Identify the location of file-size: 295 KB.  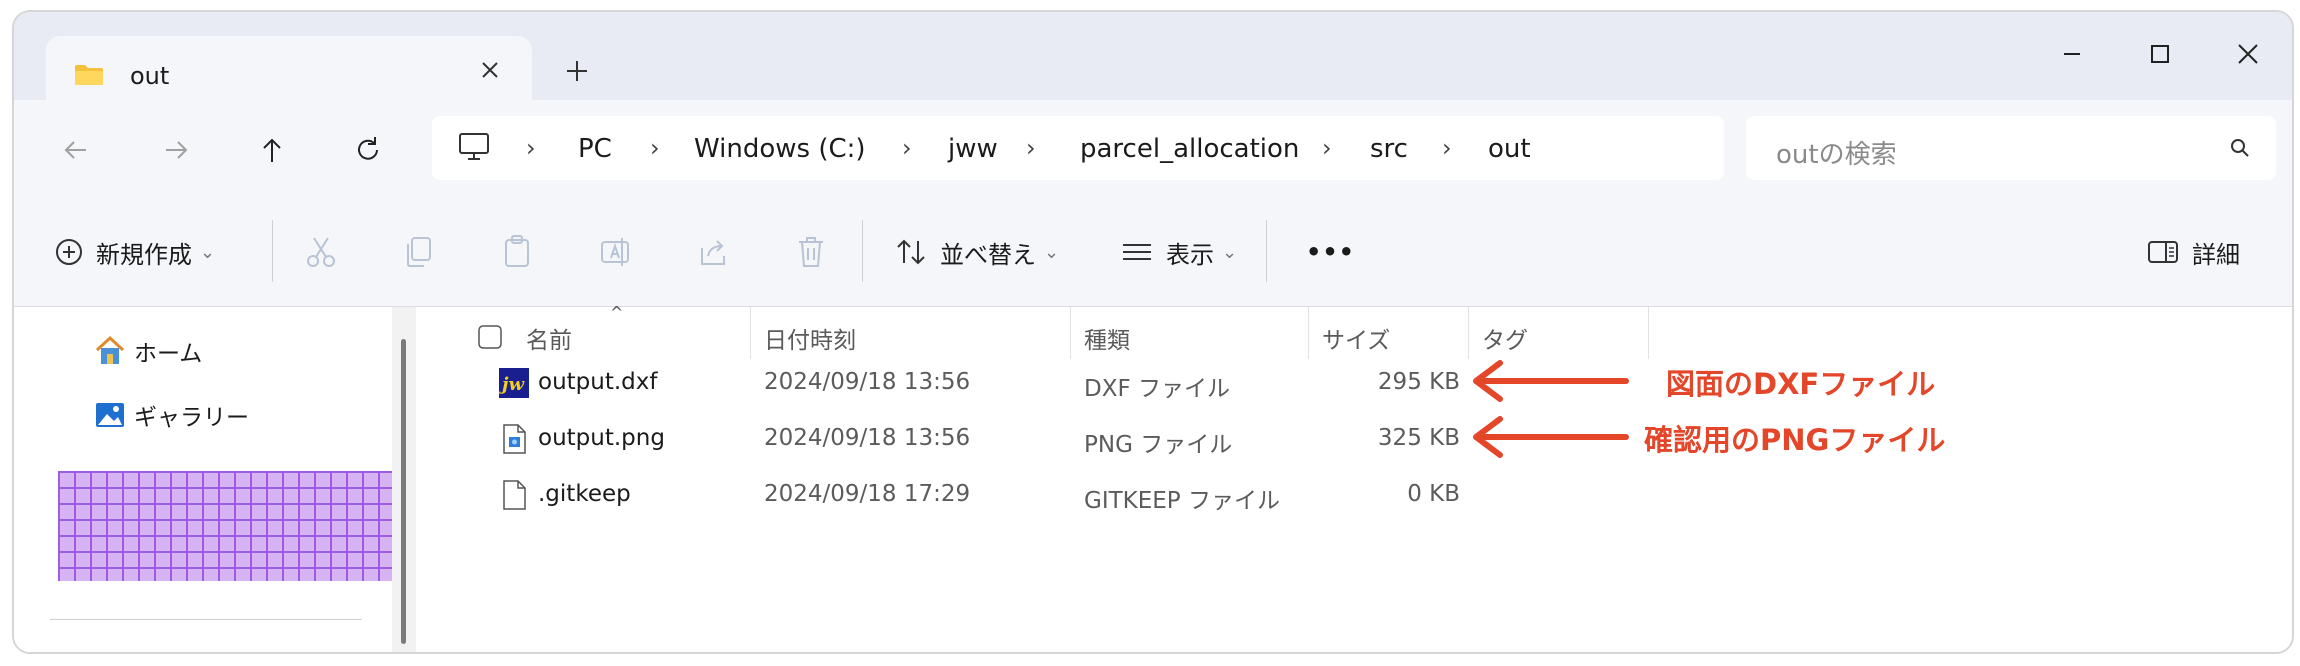
(1418, 382).